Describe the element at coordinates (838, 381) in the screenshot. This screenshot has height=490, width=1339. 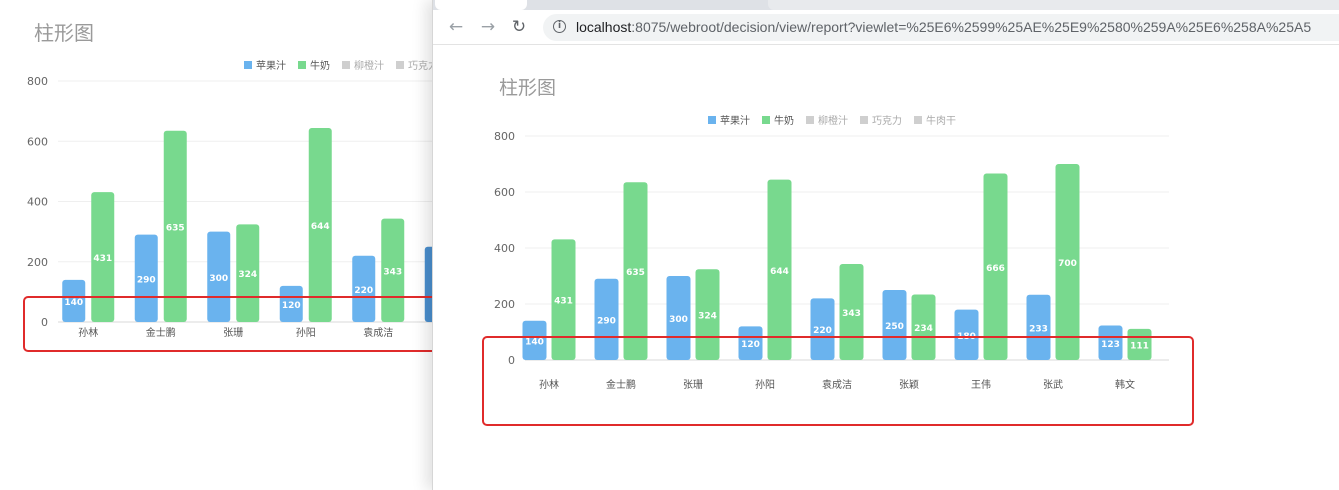
I see `xaxis-highlight` at that location.